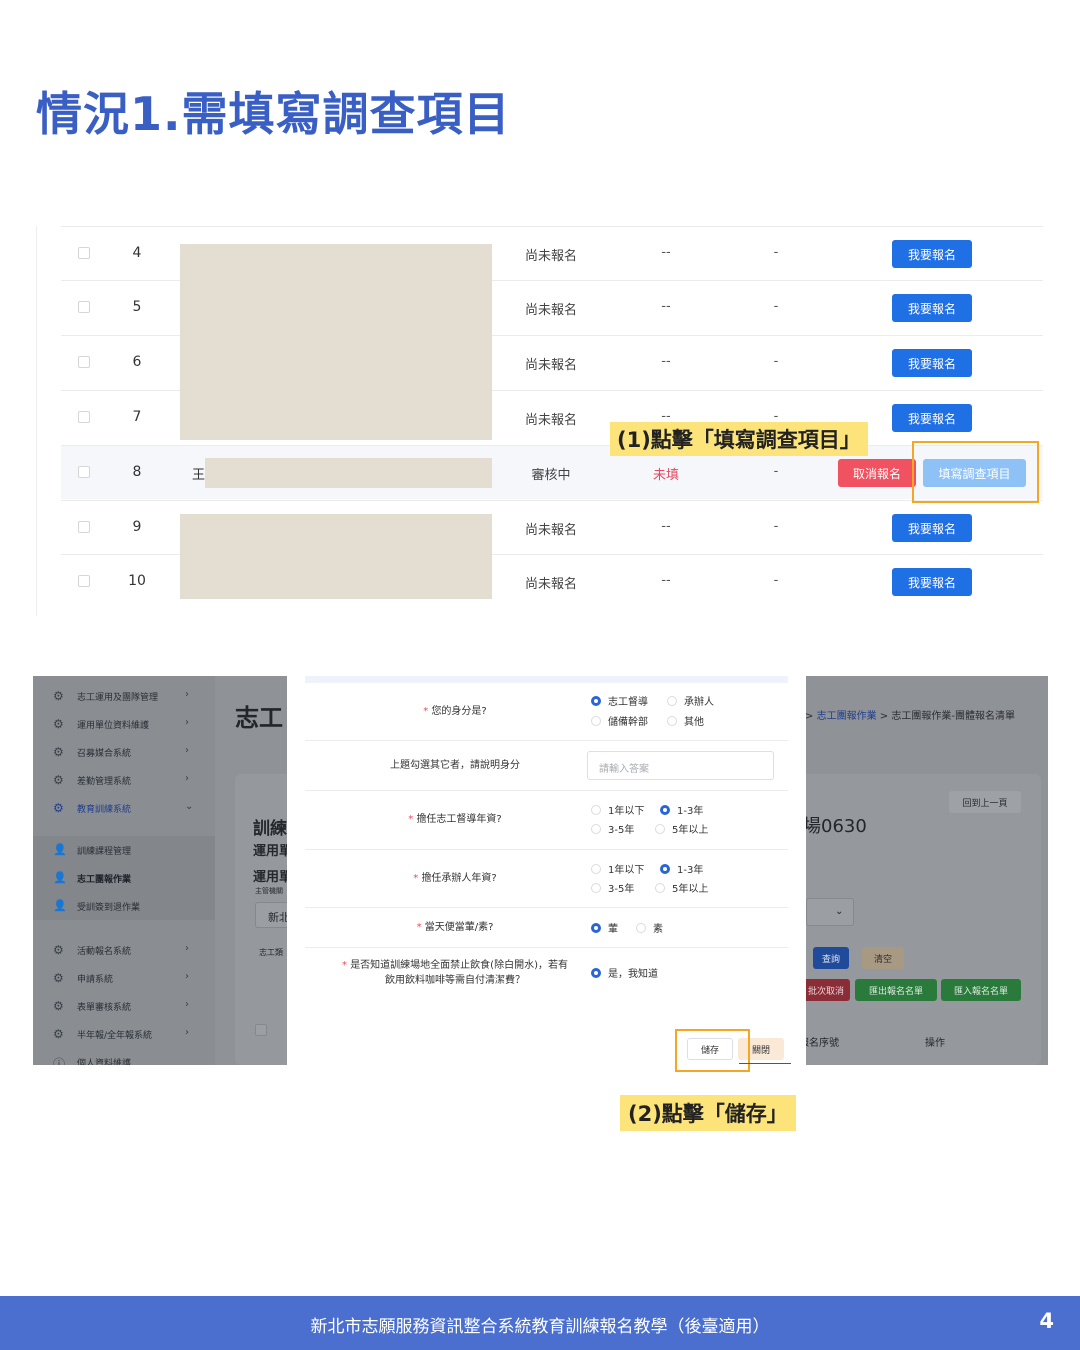  Describe the element at coordinates (124, 906) in the screenshot. I see `sidebar-subitem-checkin: 👤 受訓簽到退作業` at that location.